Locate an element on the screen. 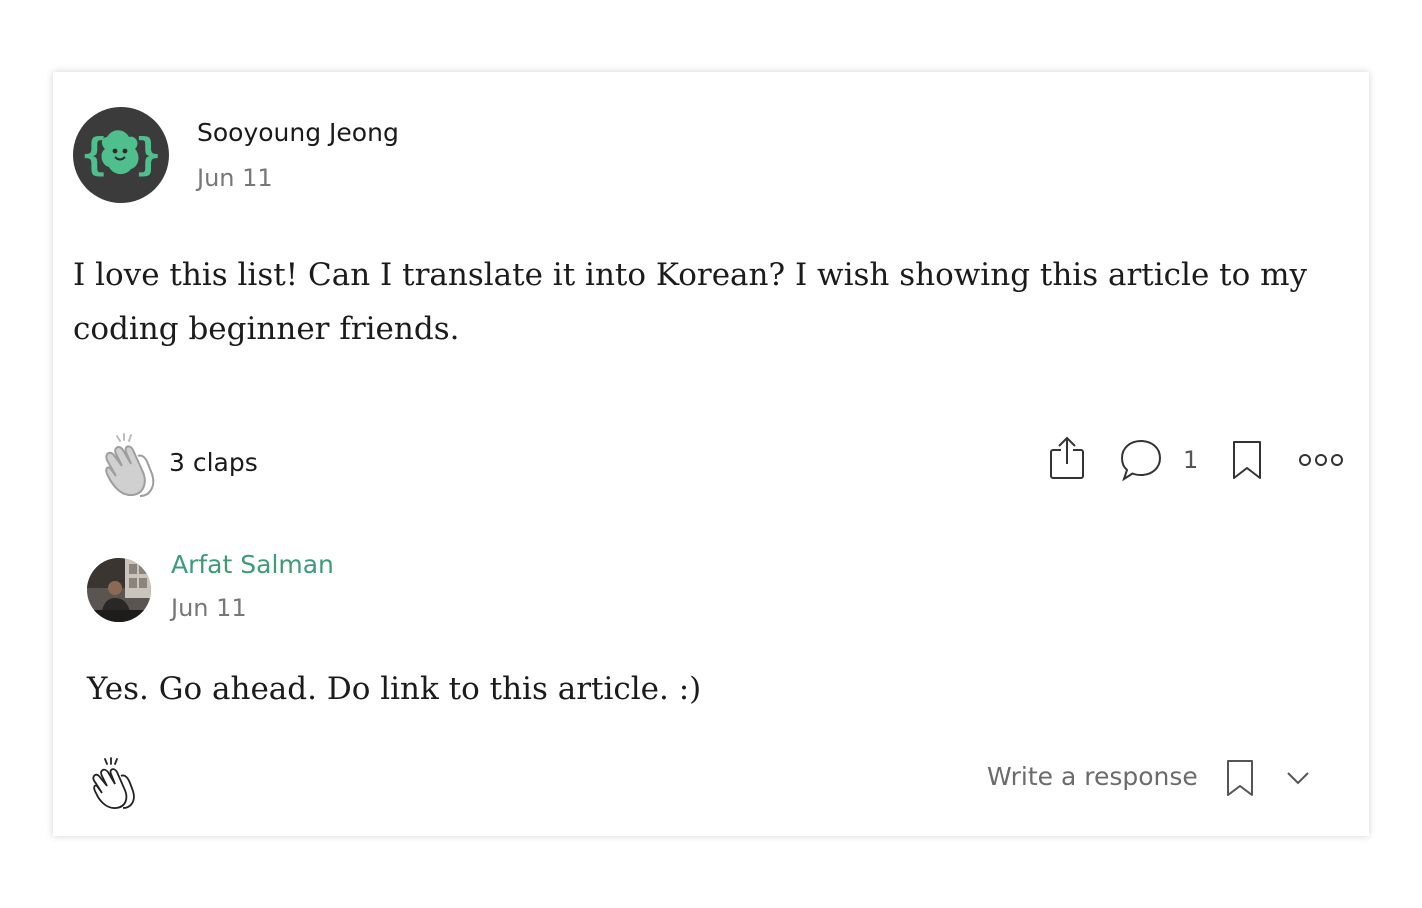 The height and width of the screenshot is (908, 1422). responses-count: 1 is located at coordinates (1190, 460).